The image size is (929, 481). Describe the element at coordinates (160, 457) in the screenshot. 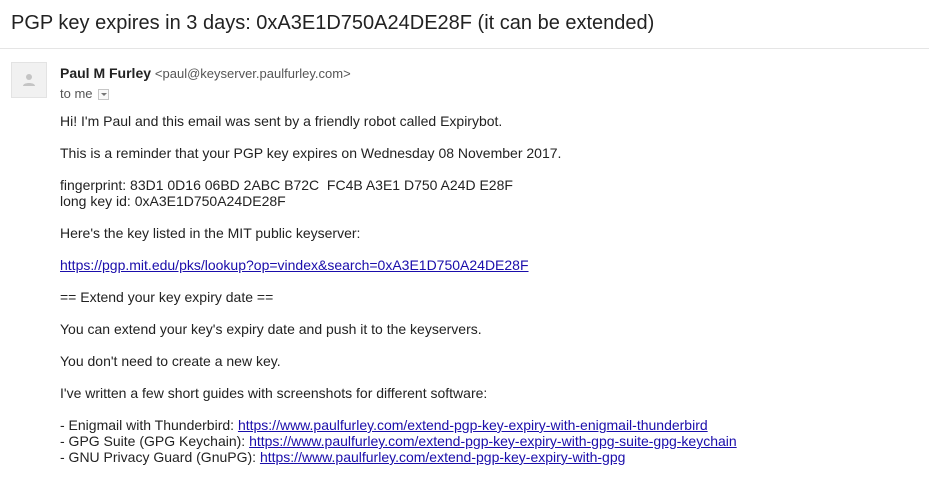

I see `guide-label-gnupg: - GNU Privacy Guard (GnuPG):` at that location.